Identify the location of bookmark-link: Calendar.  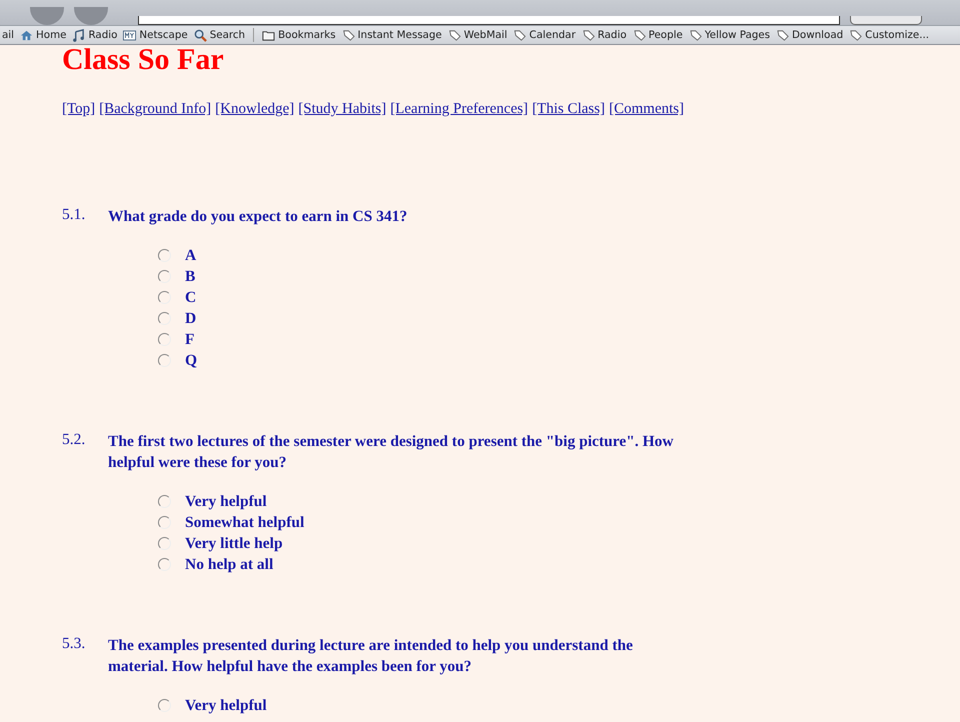
(544, 35).